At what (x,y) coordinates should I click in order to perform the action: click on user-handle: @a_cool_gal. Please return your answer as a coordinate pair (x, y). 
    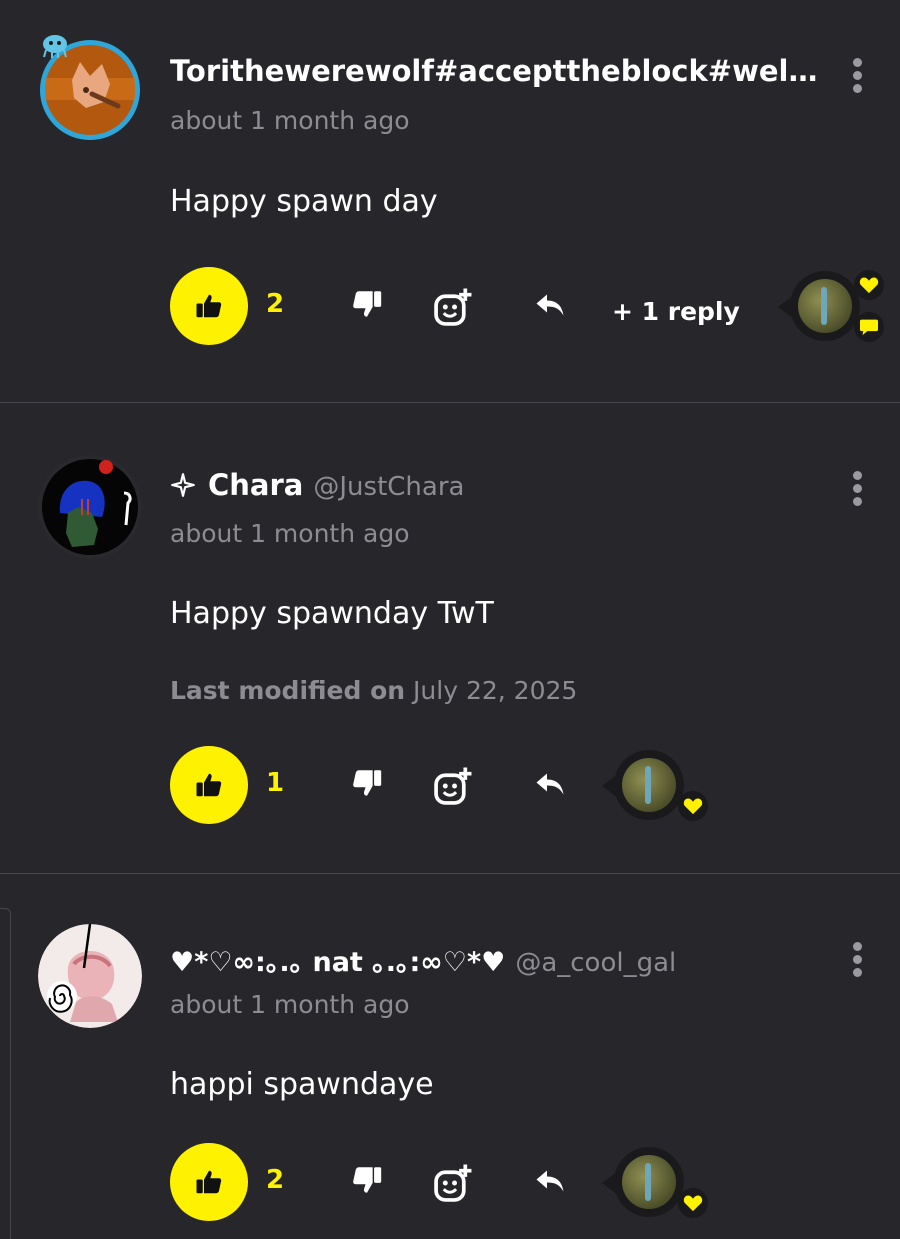
    Looking at the image, I should click on (595, 963).